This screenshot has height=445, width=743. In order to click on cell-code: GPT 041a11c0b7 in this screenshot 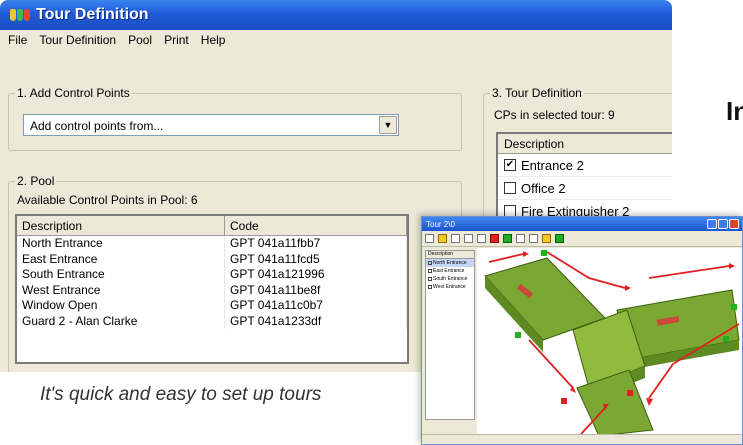, I will do `click(316, 306)`.